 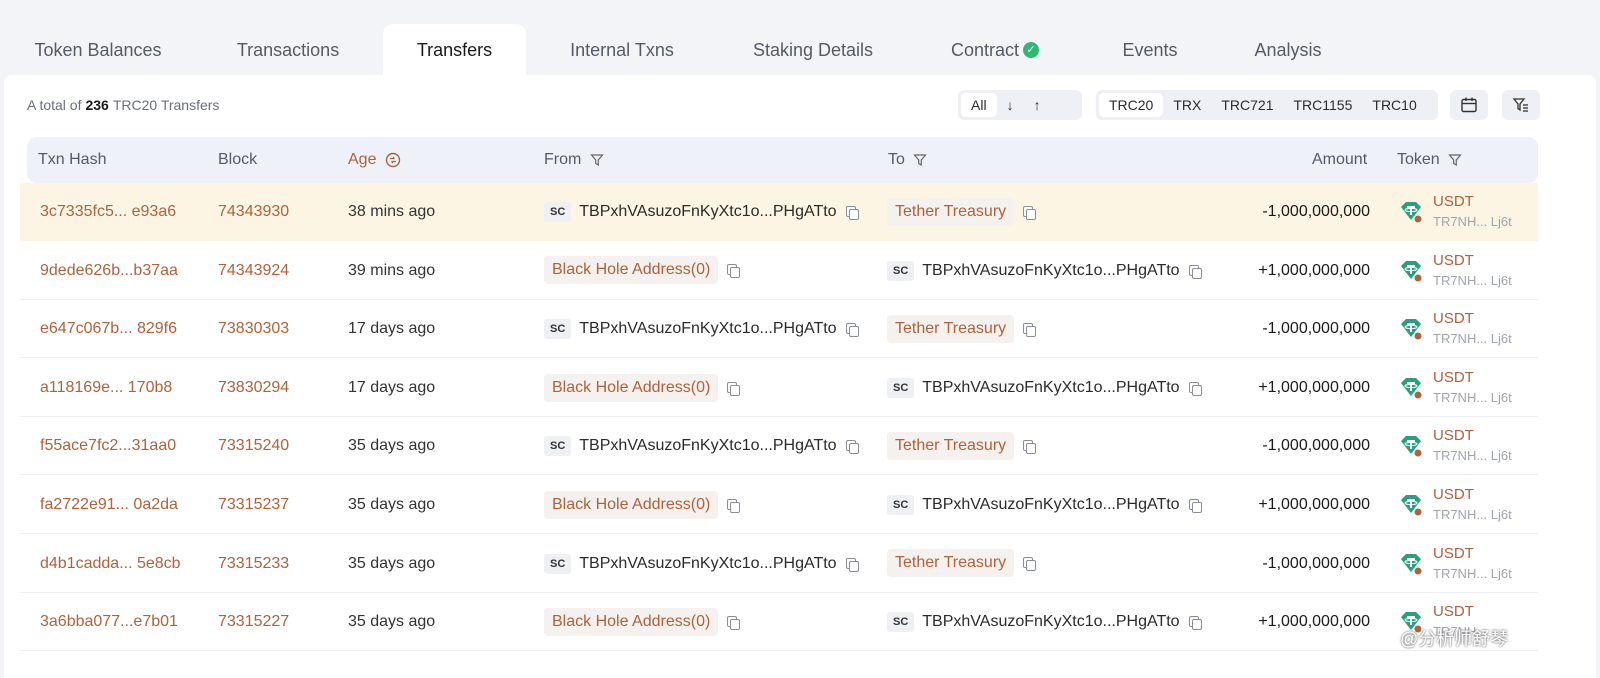 What do you see at coordinates (253, 212) in the screenshot?
I see `block-link: 74343930` at bounding box center [253, 212].